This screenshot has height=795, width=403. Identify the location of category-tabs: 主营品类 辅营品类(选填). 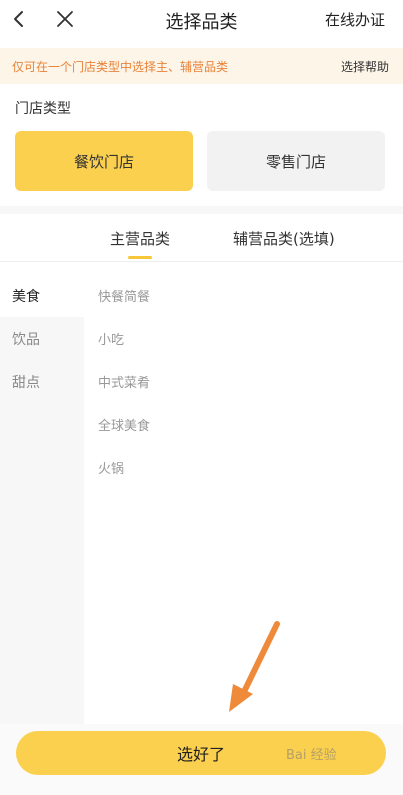
(201, 238).